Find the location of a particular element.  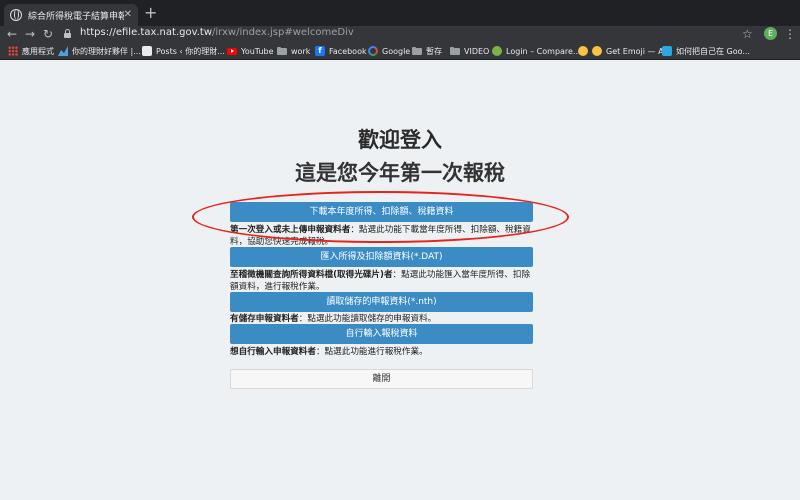

tab-close-icon: ✕ is located at coordinates (128, 15).